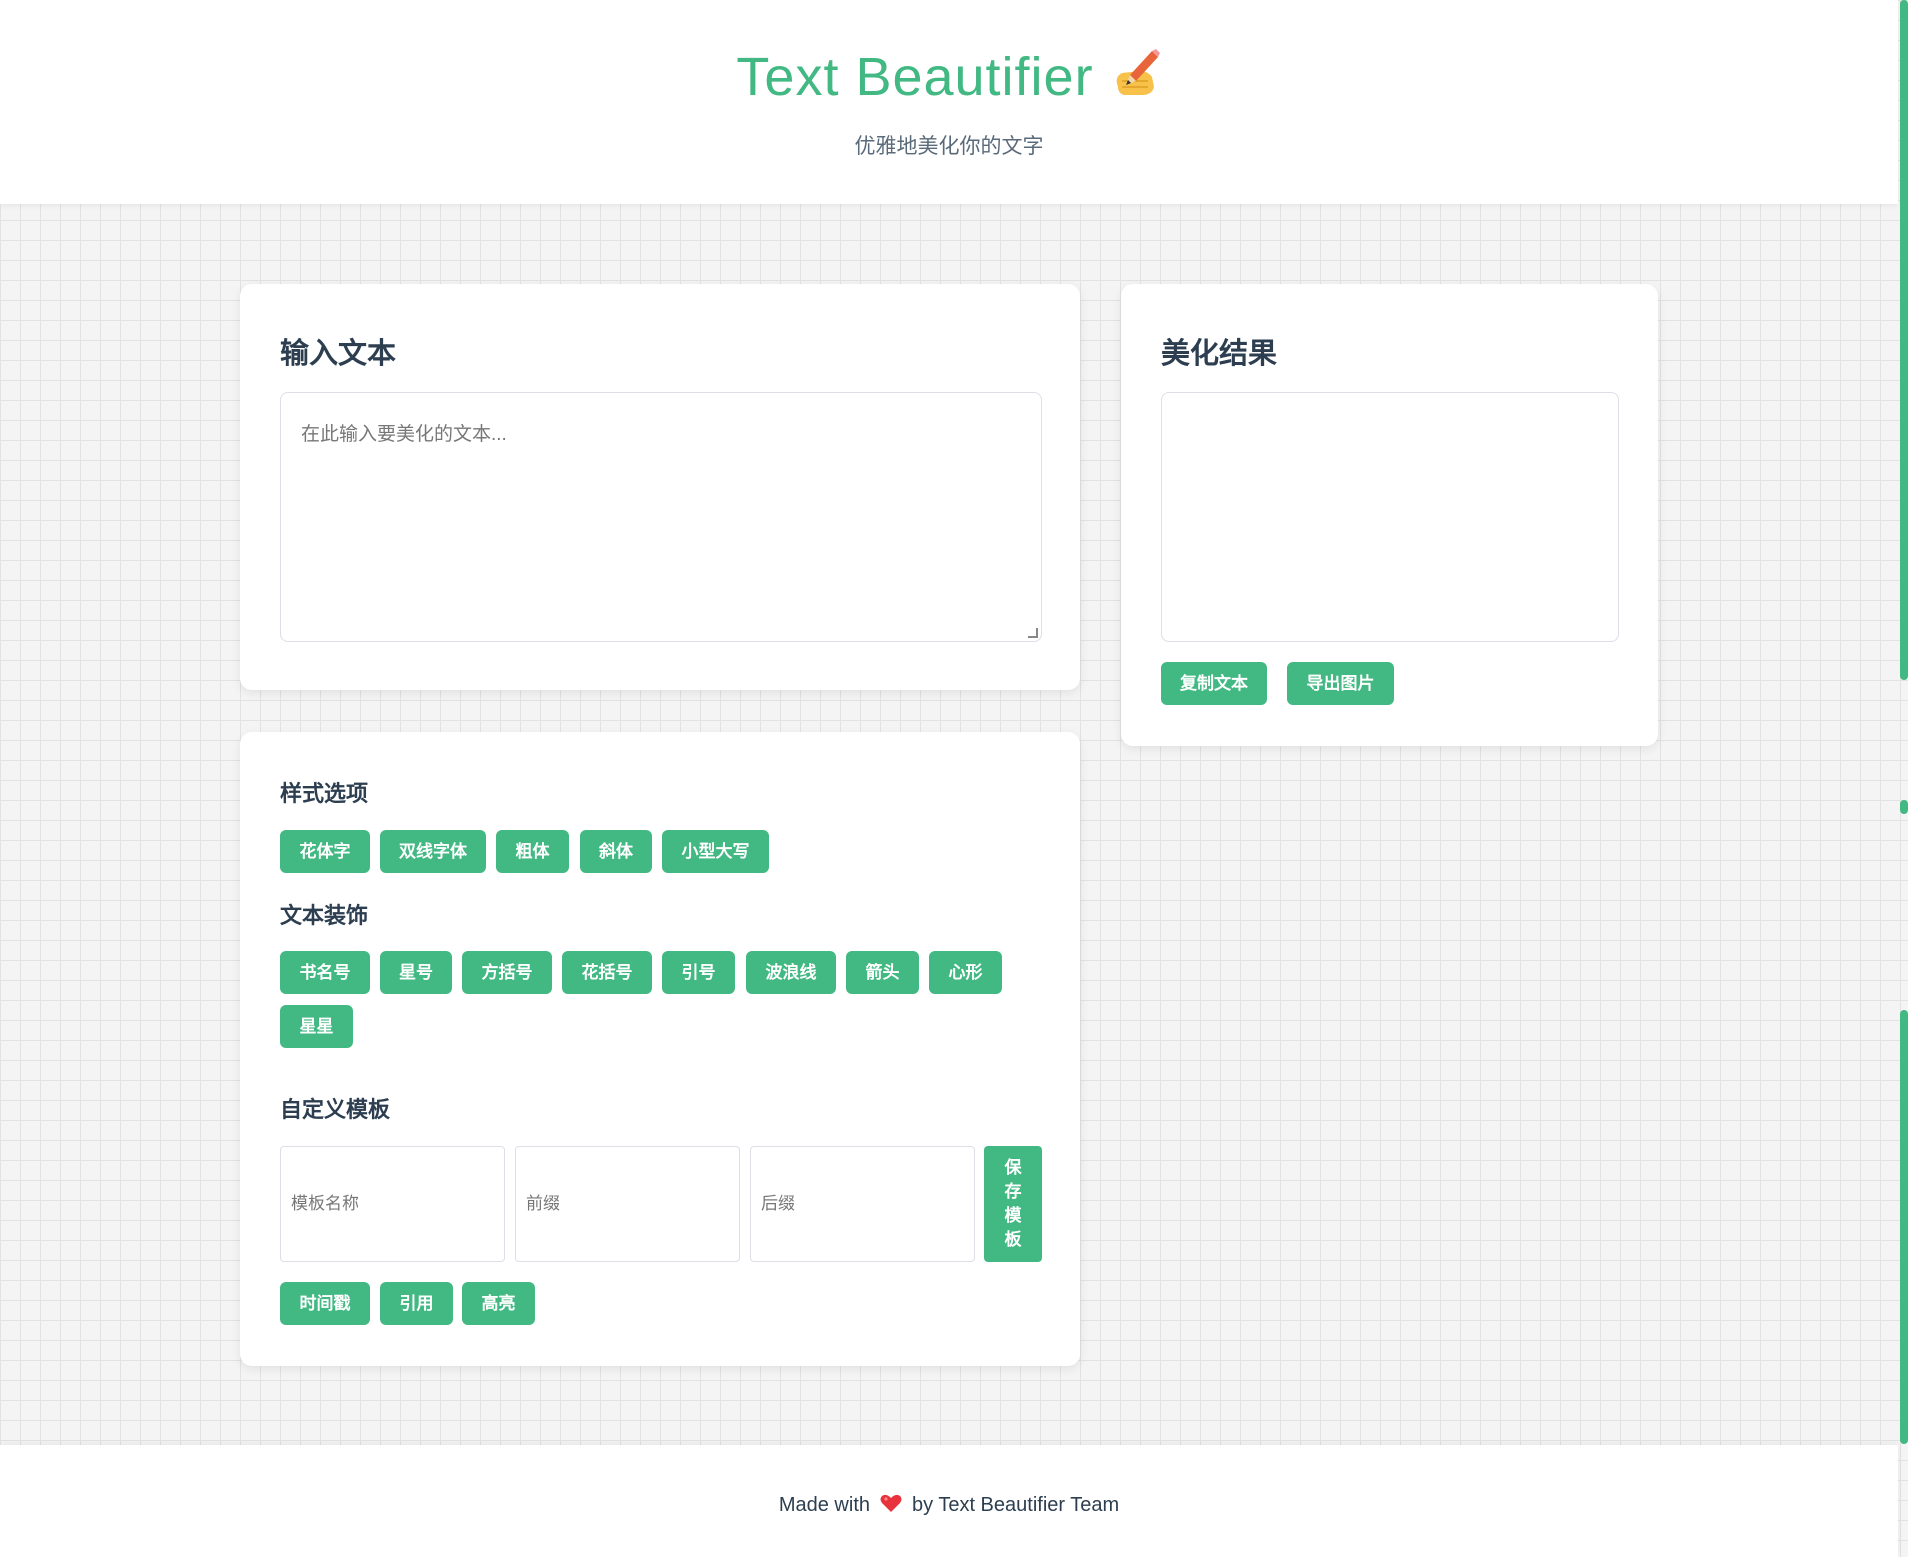  Describe the element at coordinates (1033, 633) in the screenshot. I see `resize-handle` at that location.